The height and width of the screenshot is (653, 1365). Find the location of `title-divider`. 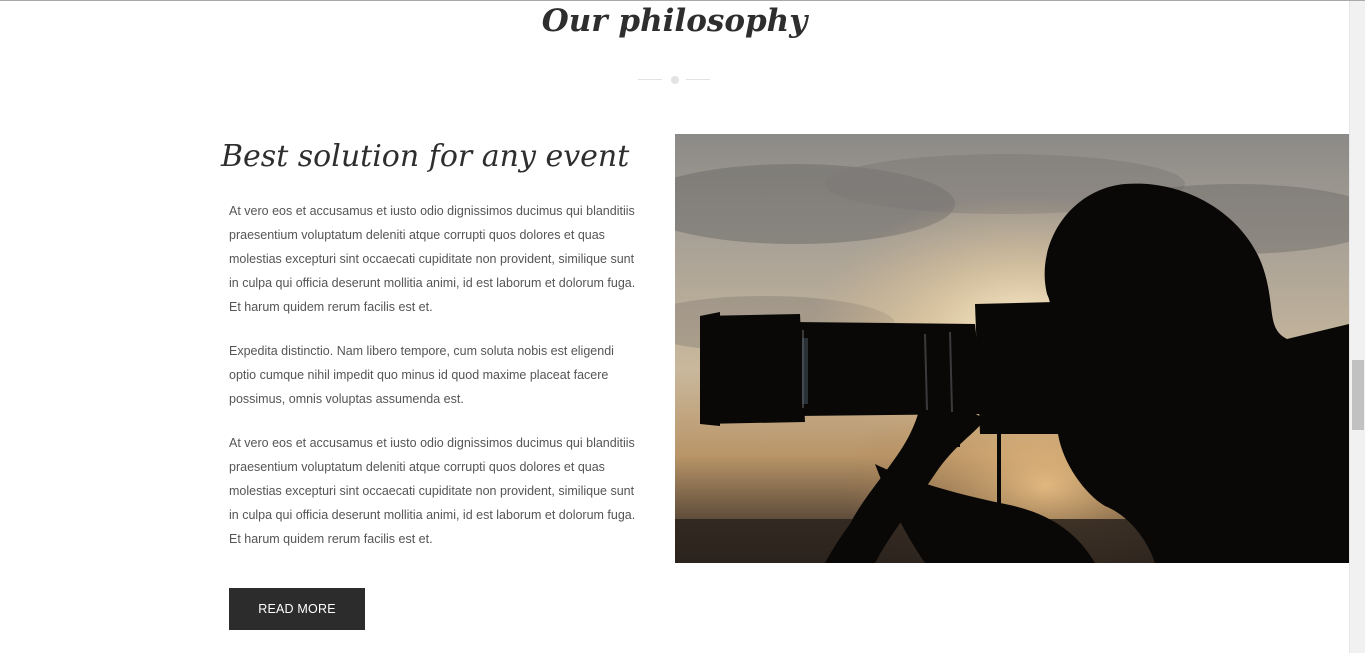

title-divider is located at coordinates (674, 80).